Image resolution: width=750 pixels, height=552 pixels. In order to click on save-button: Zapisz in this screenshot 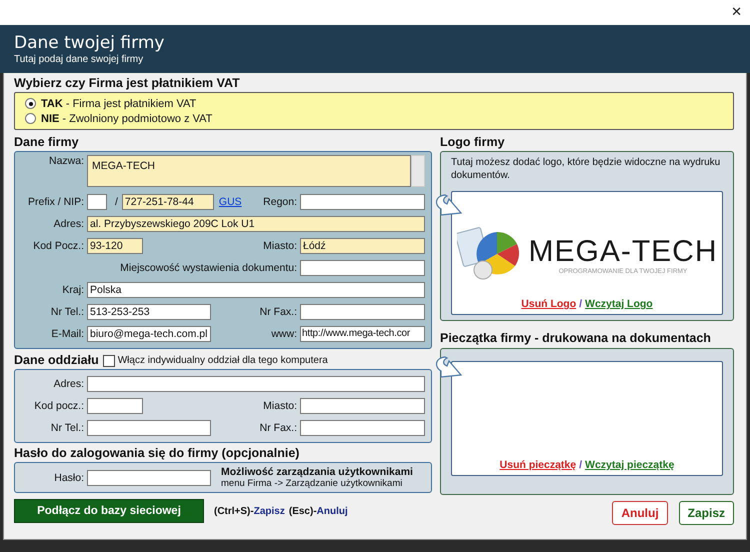, I will do `click(706, 513)`.